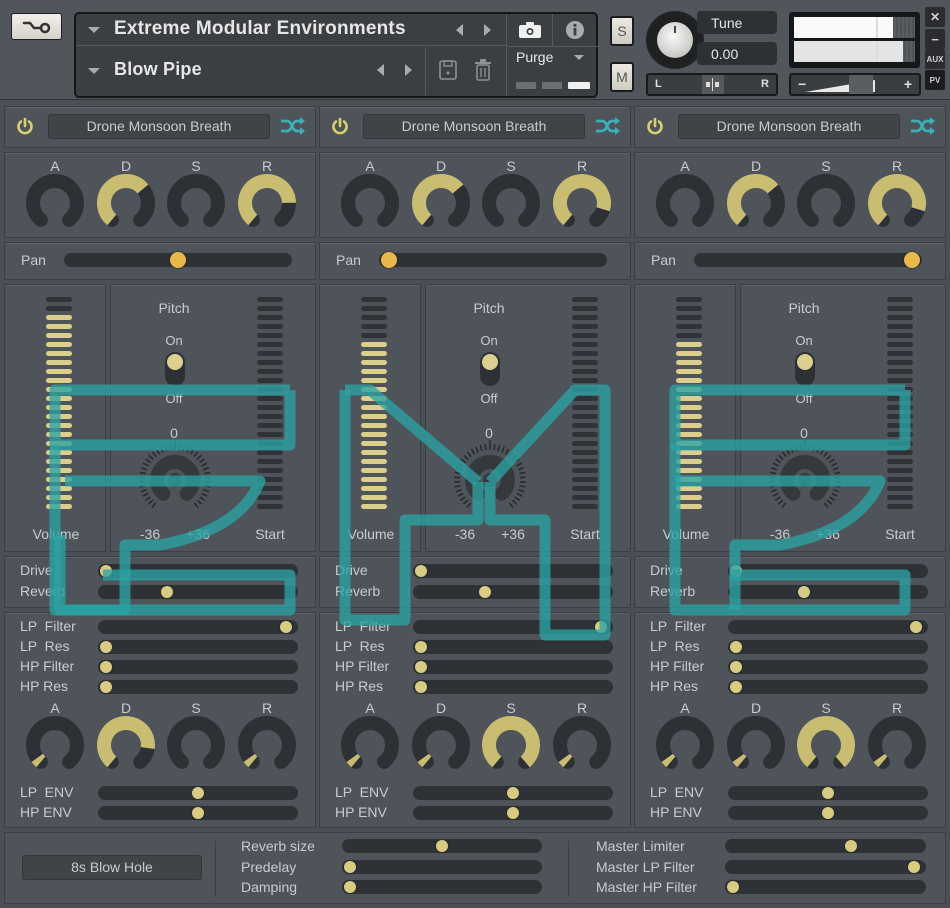 This screenshot has height=908, width=950. Describe the element at coordinates (622, 77) in the screenshot. I see `mute-button: M` at that location.